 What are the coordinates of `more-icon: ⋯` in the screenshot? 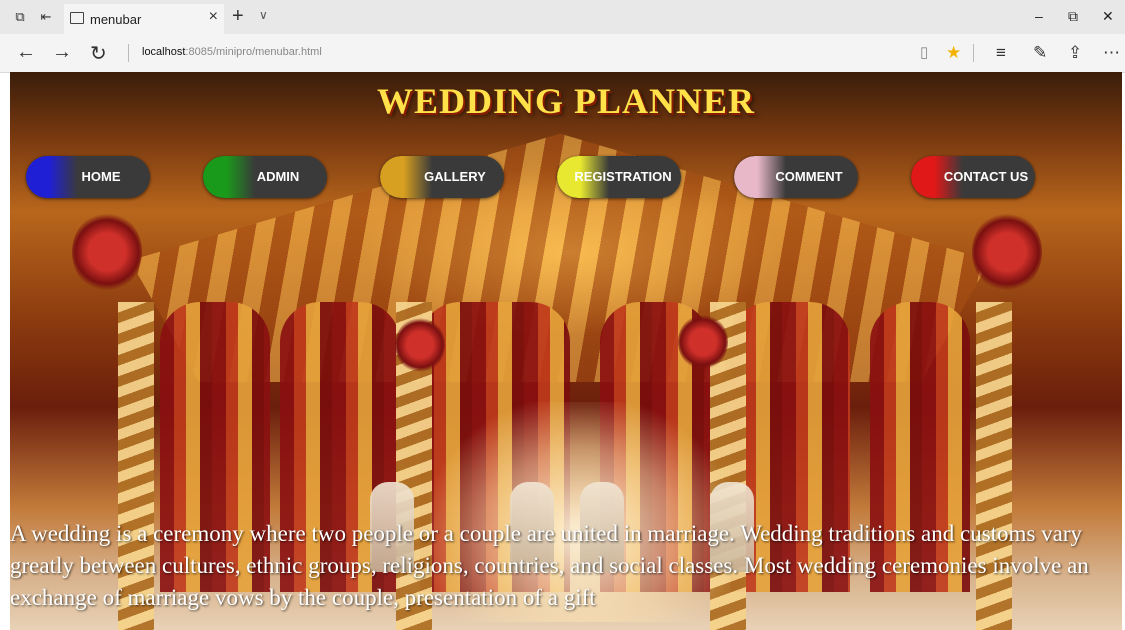 It's located at (1111, 53).